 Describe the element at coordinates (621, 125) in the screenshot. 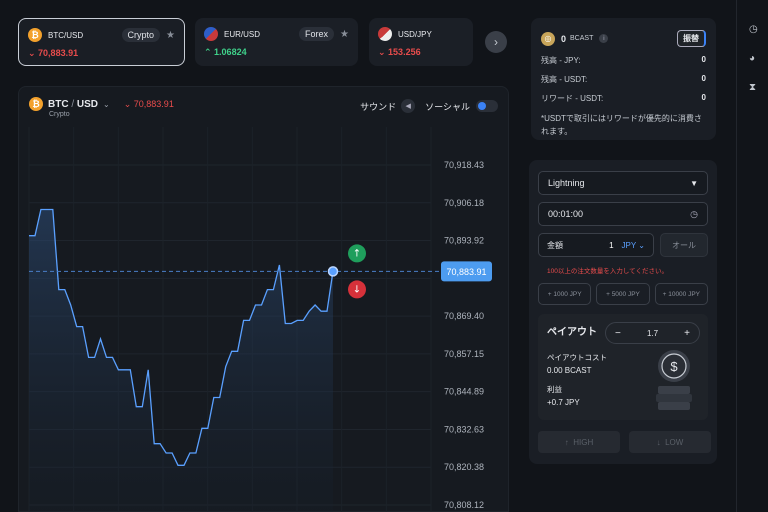

I see `balance-note: *USDTで取引にはリワードが優先的に消費されます。` at that location.